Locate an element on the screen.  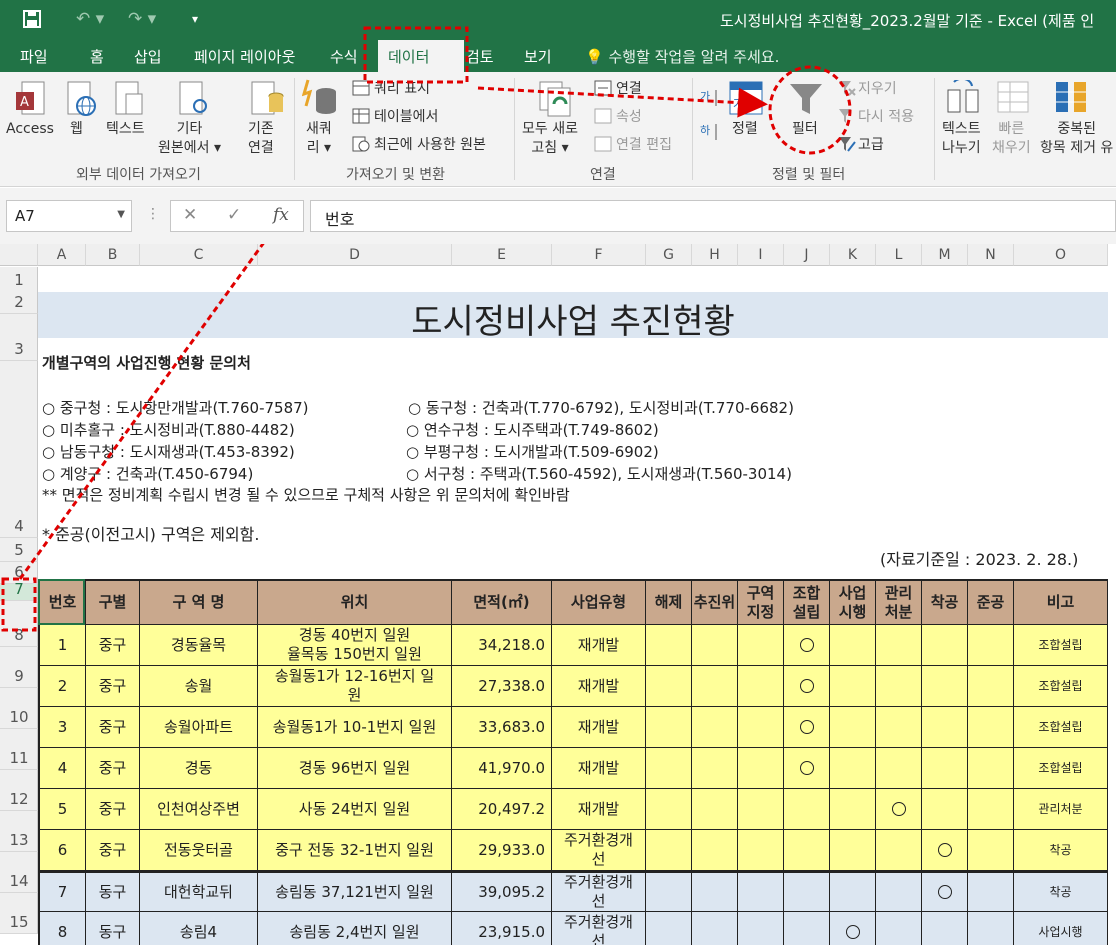
annotation-overlay is located at coordinates (133, 438).